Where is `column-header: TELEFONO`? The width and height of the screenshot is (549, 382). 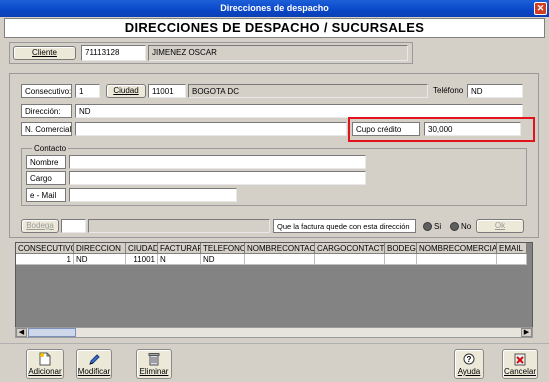
column-header: TELEFONO is located at coordinates (223, 248).